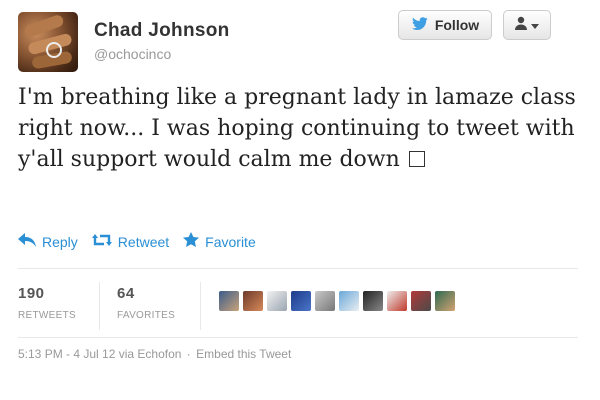 This screenshot has height=400, width=600. Describe the element at coordinates (60, 241) in the screenshot. I see `reply-label: Reply` at that location.